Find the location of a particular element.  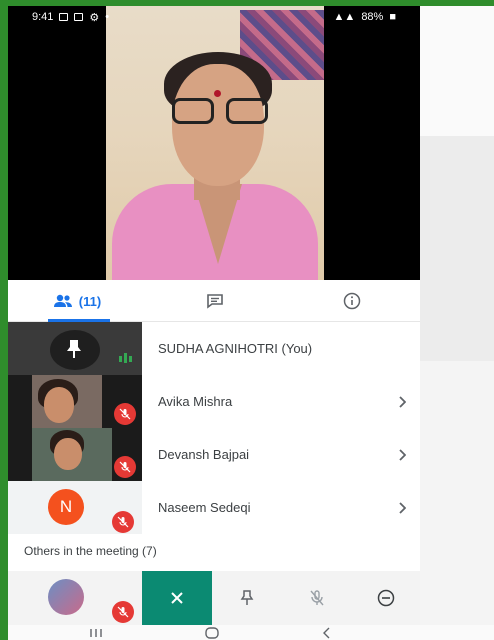

remove-icon is located at coordinates (386, 598).